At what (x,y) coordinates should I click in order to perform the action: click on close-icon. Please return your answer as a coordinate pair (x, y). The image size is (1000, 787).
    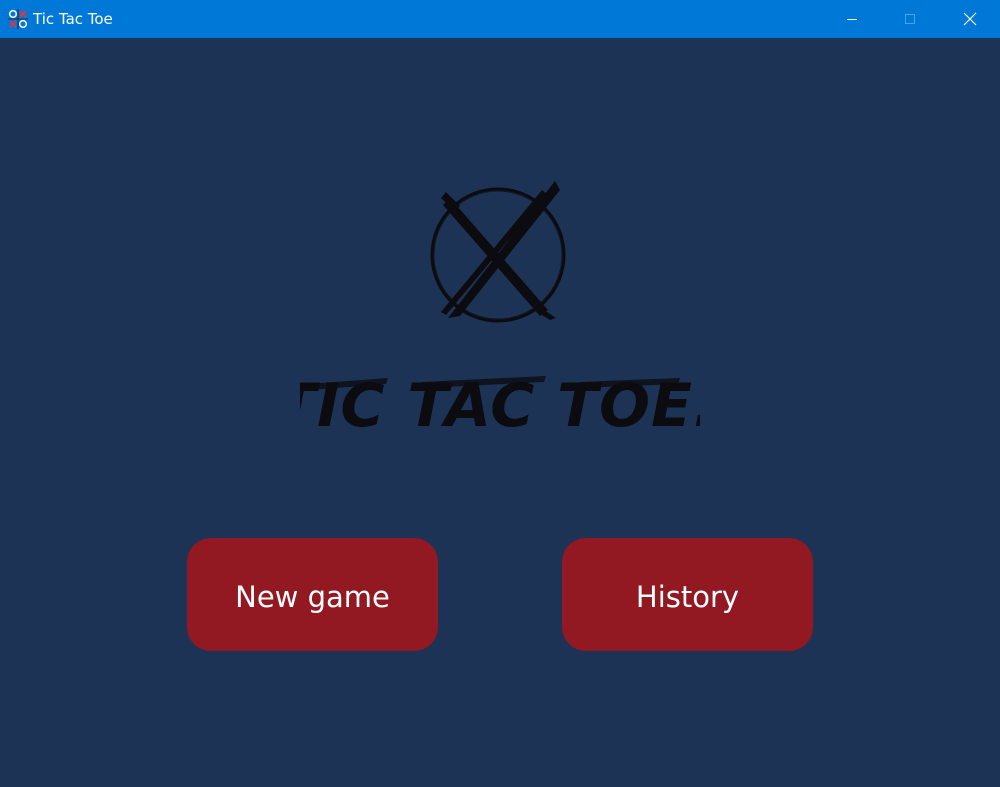
    Looking at the image, I should click on (970, 19).